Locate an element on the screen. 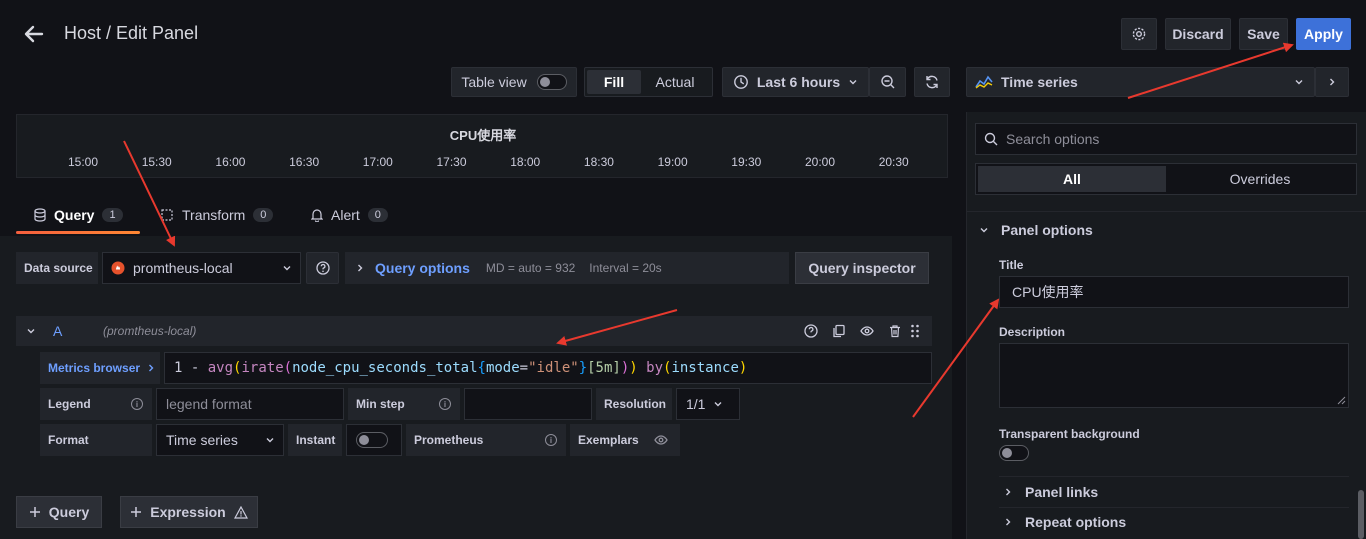  add-query-button: Query is located at coordinates (59, 512).